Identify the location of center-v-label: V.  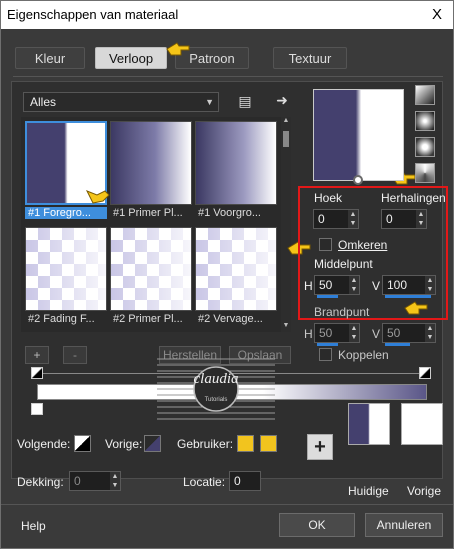
(376, 286).